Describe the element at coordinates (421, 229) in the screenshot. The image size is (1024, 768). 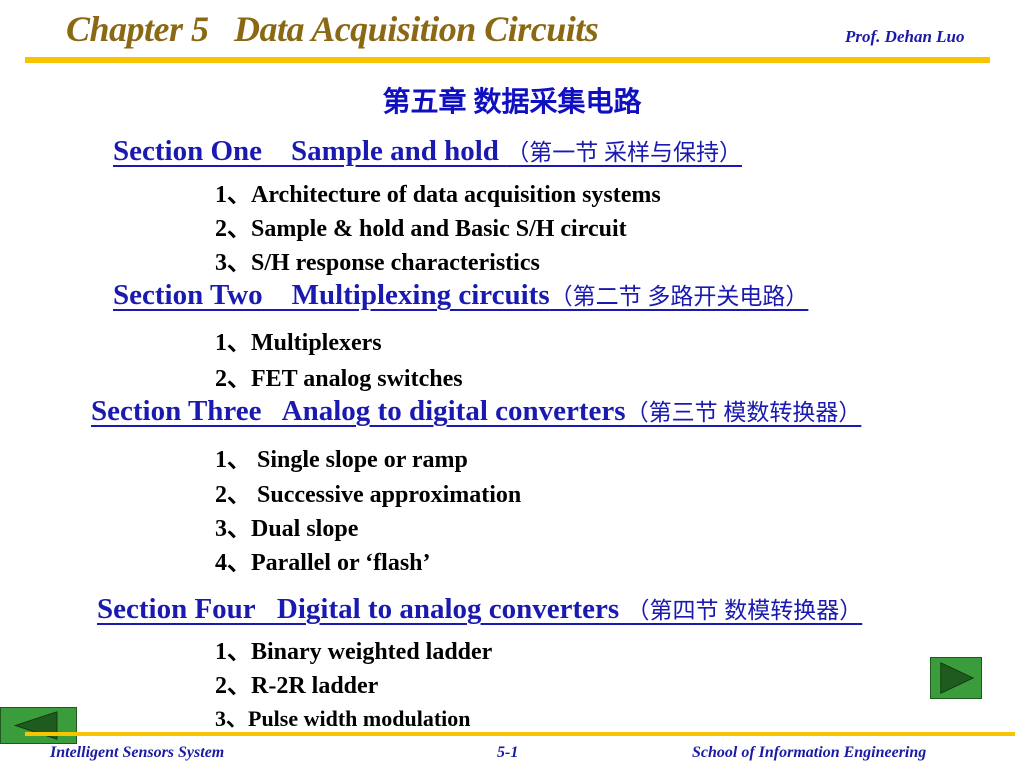
I see `list-item: 2、Sample & hold and Basic S/H circuit` at that location.